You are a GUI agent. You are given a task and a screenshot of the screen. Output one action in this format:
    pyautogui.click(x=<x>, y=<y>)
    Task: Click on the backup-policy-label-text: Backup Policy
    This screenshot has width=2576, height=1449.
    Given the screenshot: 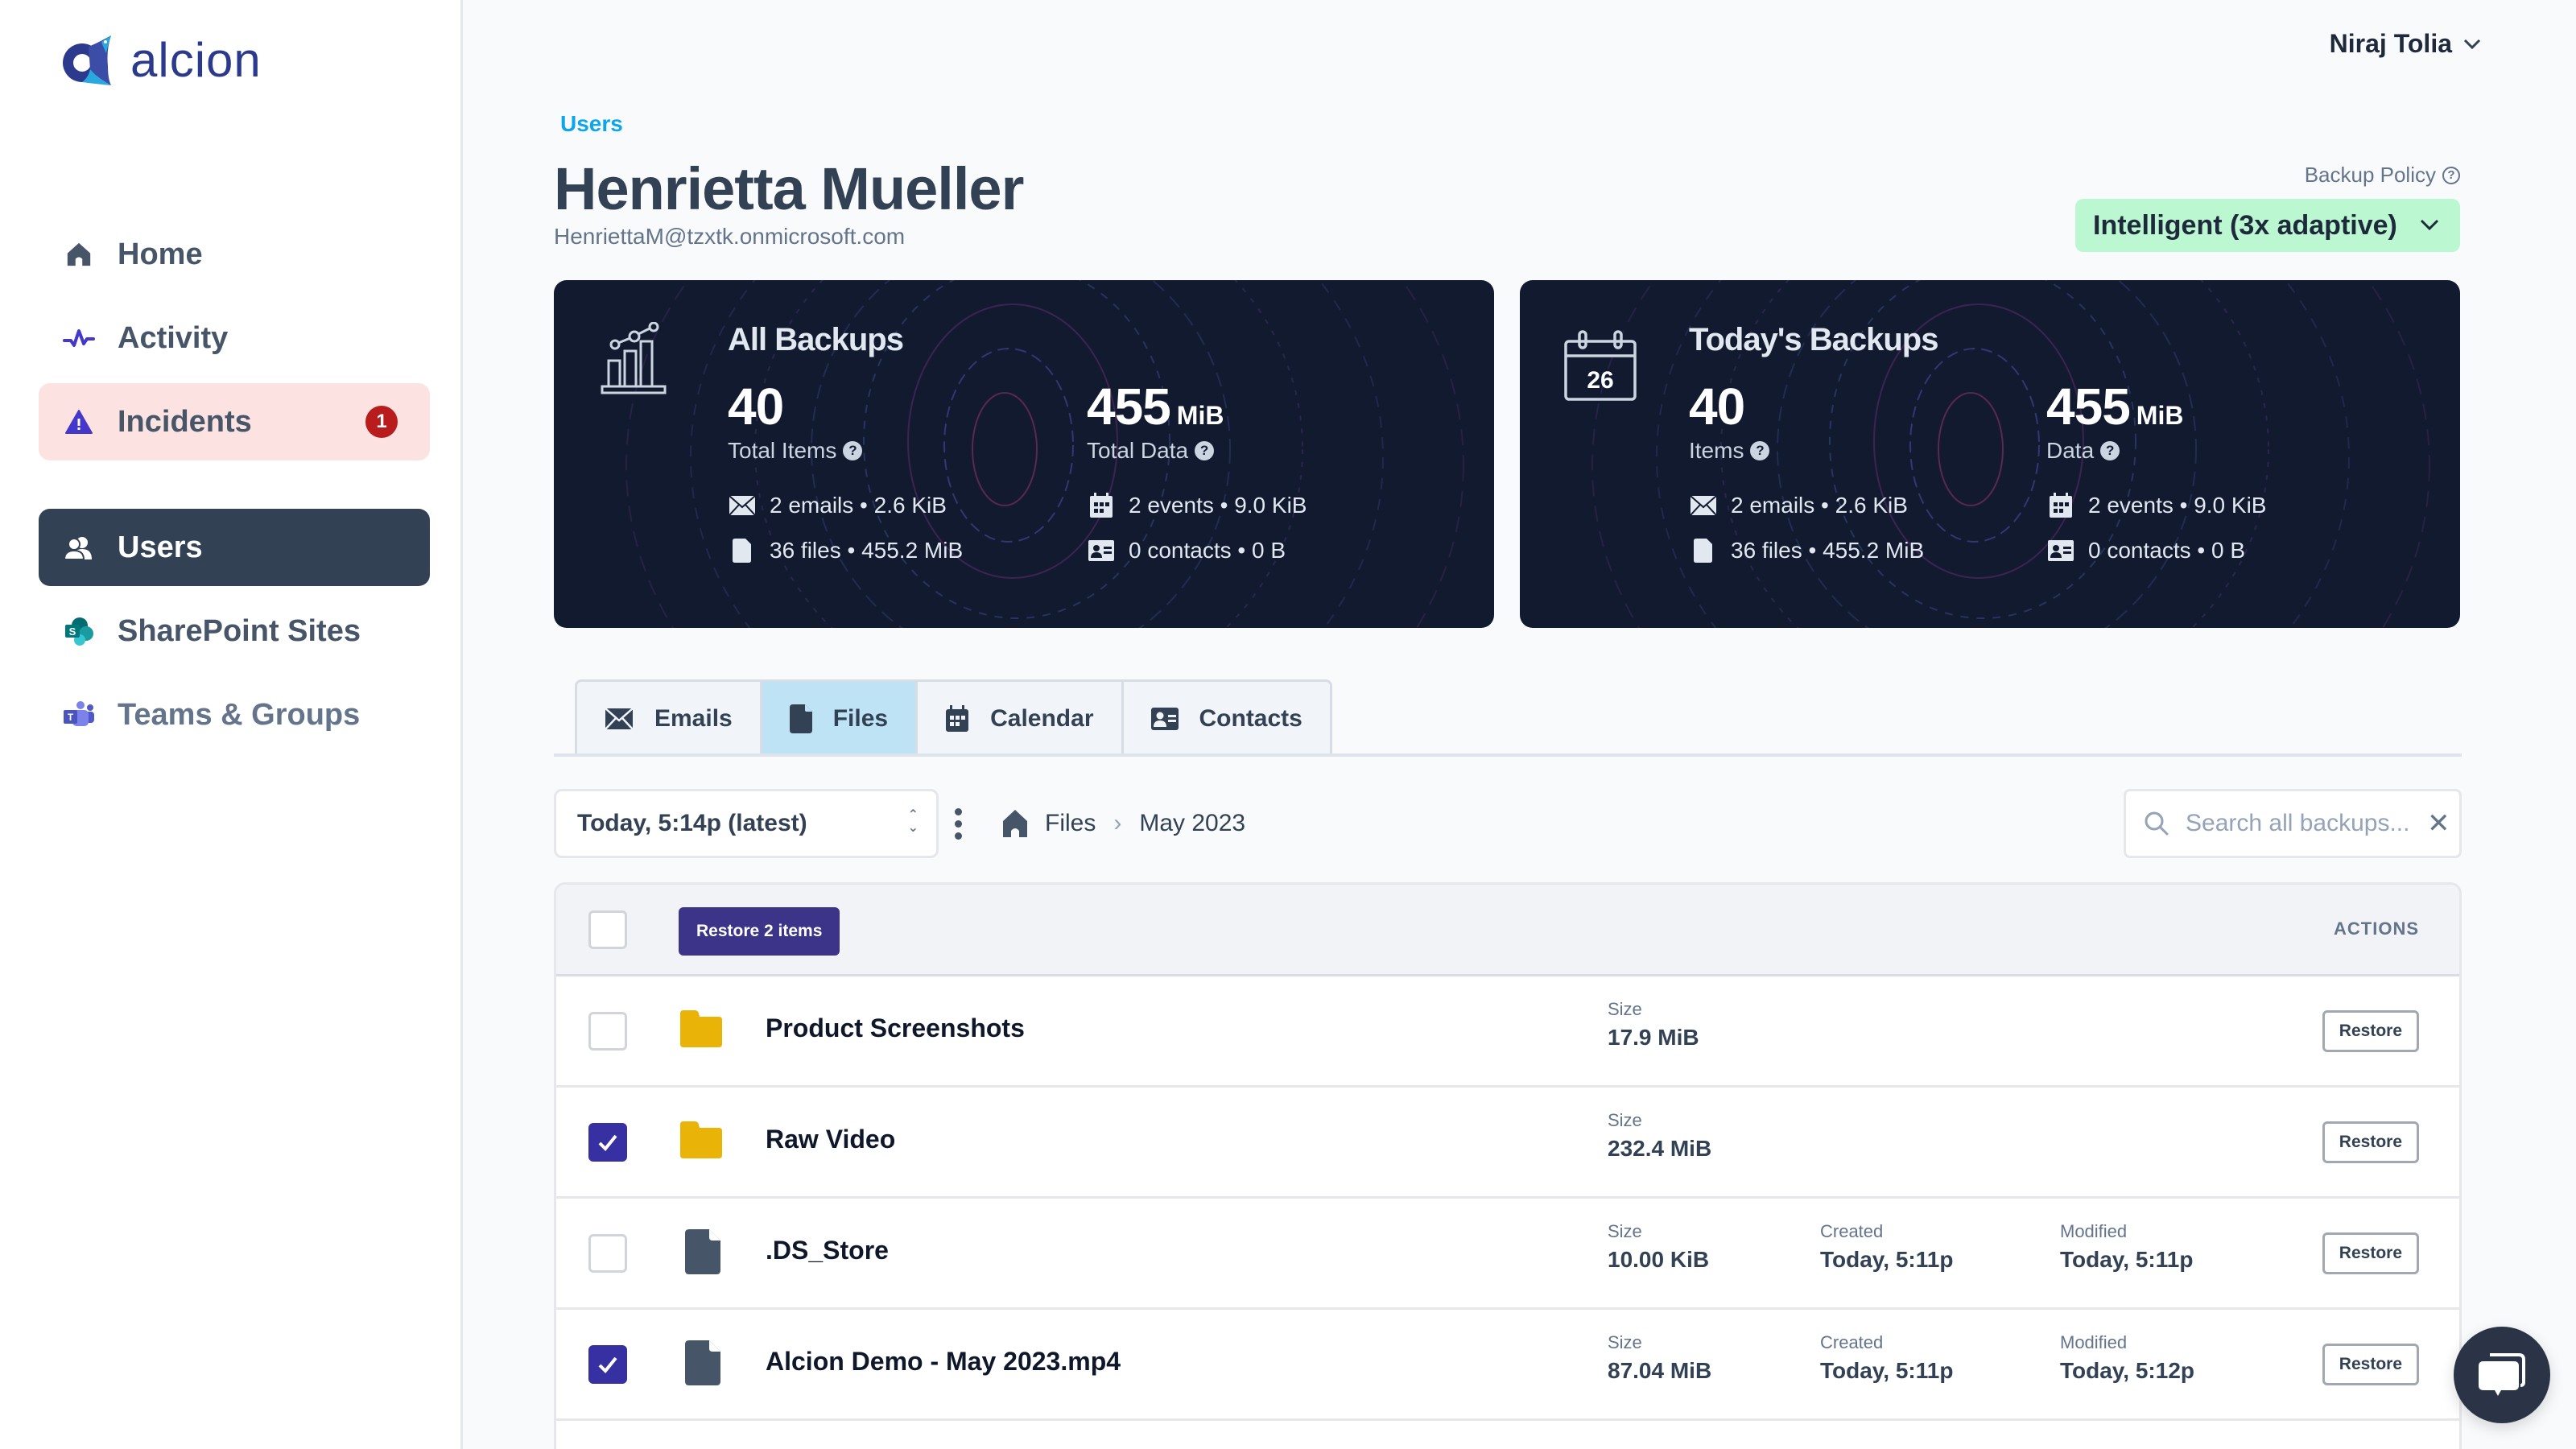 What is the action you would take?
    pyautogui.click(x=2370, y=175)
    